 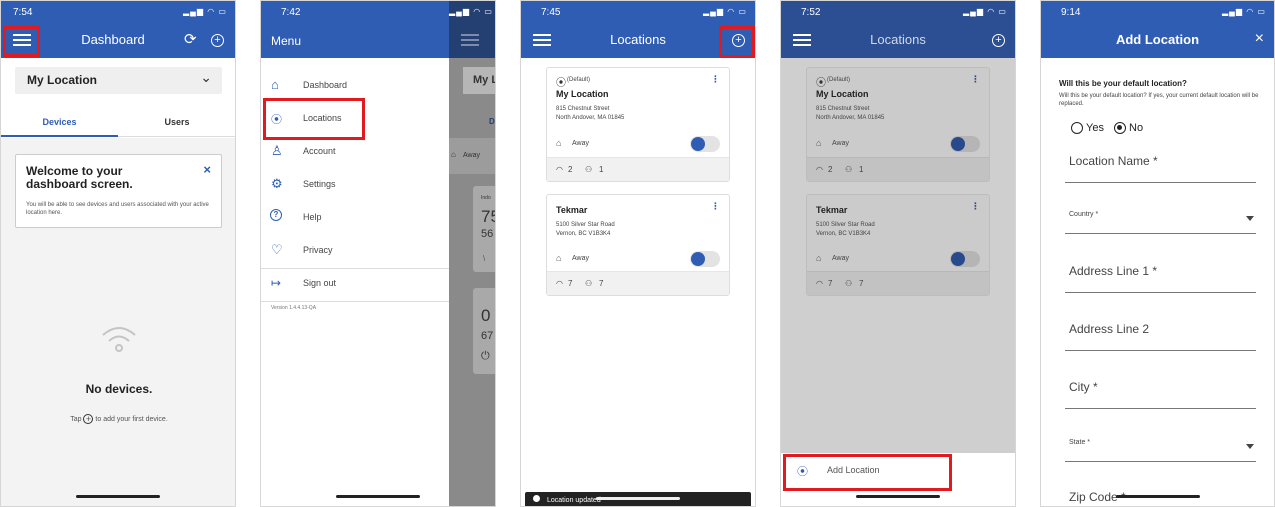 What do you see at coordinates (830, 169) in the screenshot?
I see `device-count: 2` at bounding box center [830, 169].